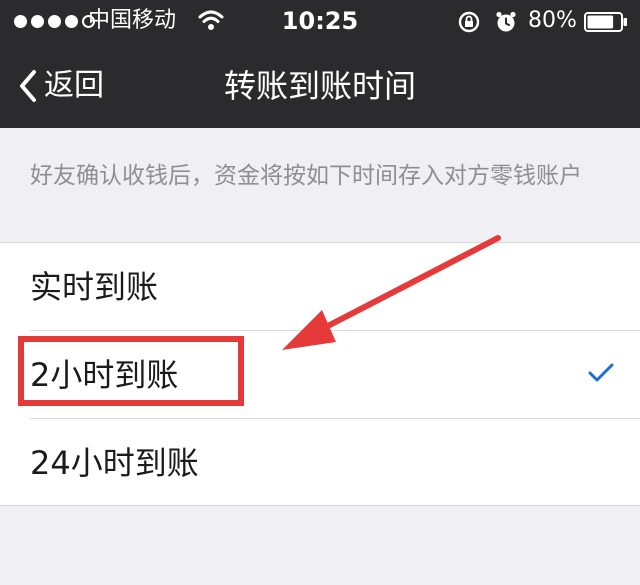 The height and width of the screenshot is (585, 640). What do you see at coordinates (94, 287) in the screenshot?
I see `option-label: 实时到账` at bounding box center [94, 287].